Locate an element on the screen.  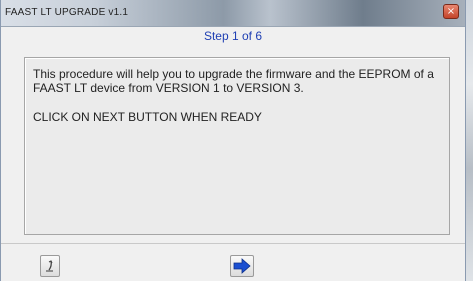
exit-icon is located at coordinates (49, 266).